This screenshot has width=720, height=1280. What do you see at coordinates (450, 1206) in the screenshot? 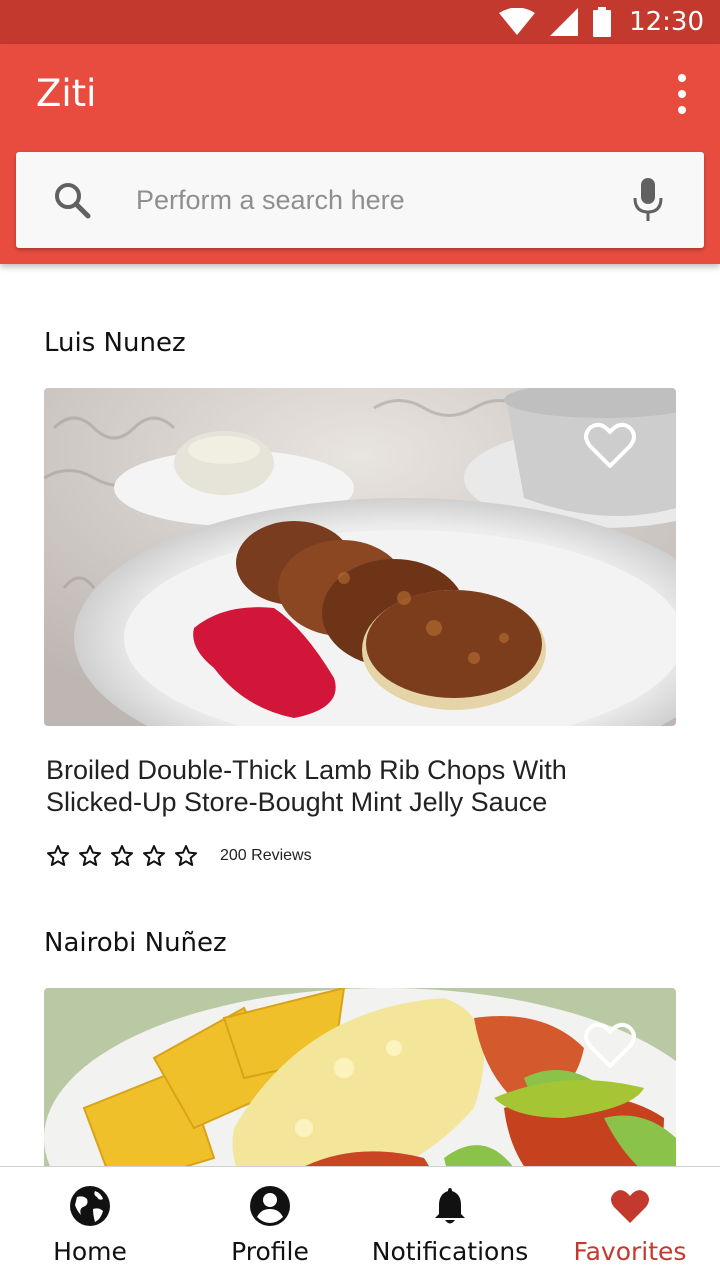
I see `bell-icon` at bounding box center [450, 1206].